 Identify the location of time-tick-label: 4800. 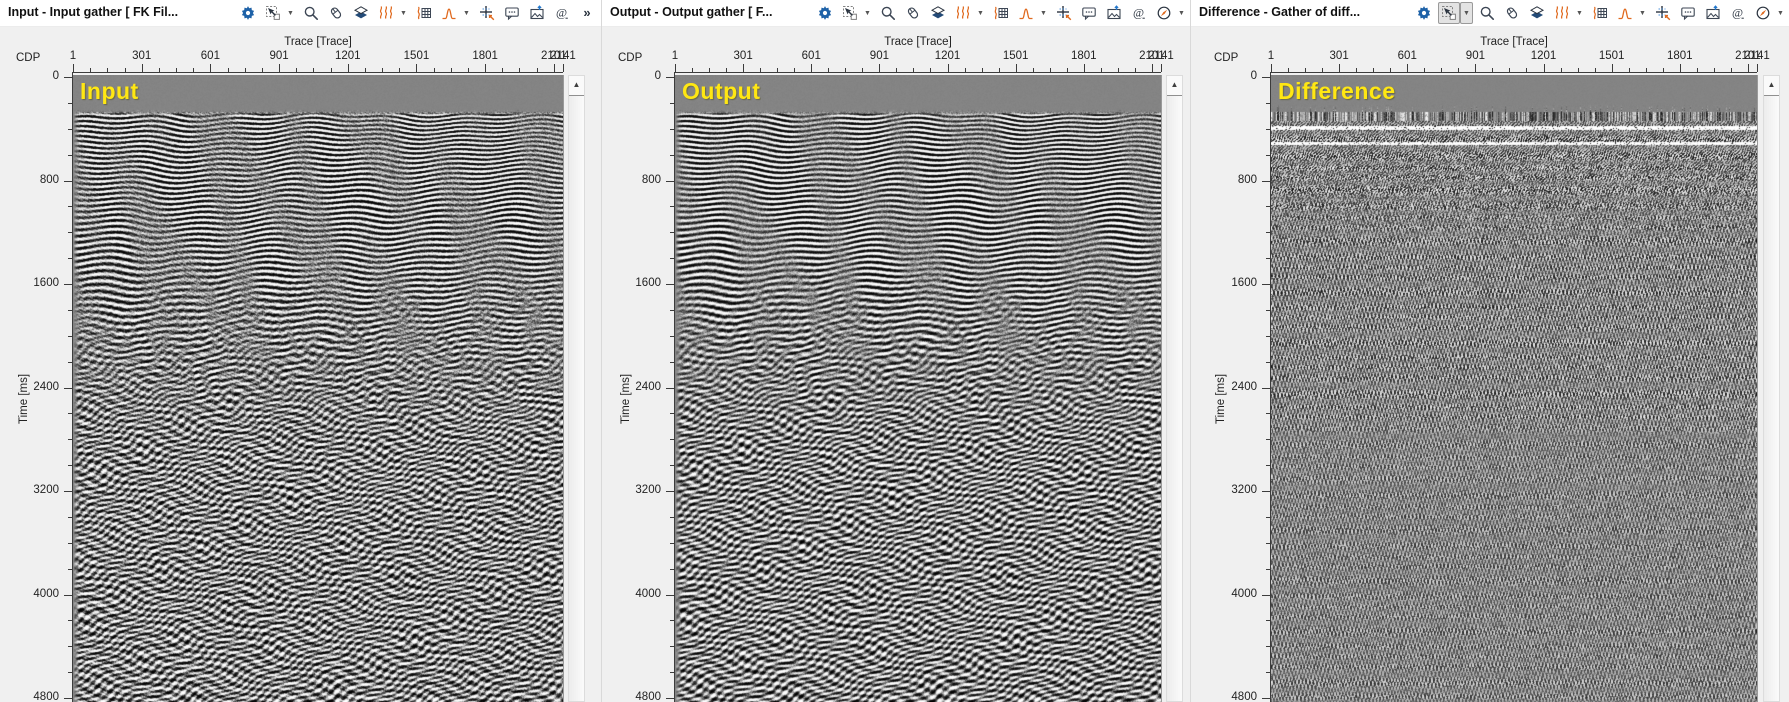
(1244, 696).